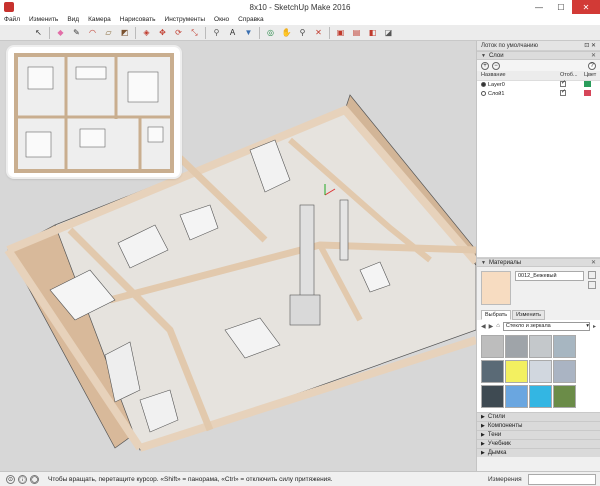 This screenshot has height=486, width=600. Describe the element at coordinates (590, 76) in the screenshot. I see `column-color: Цвет` at that location.